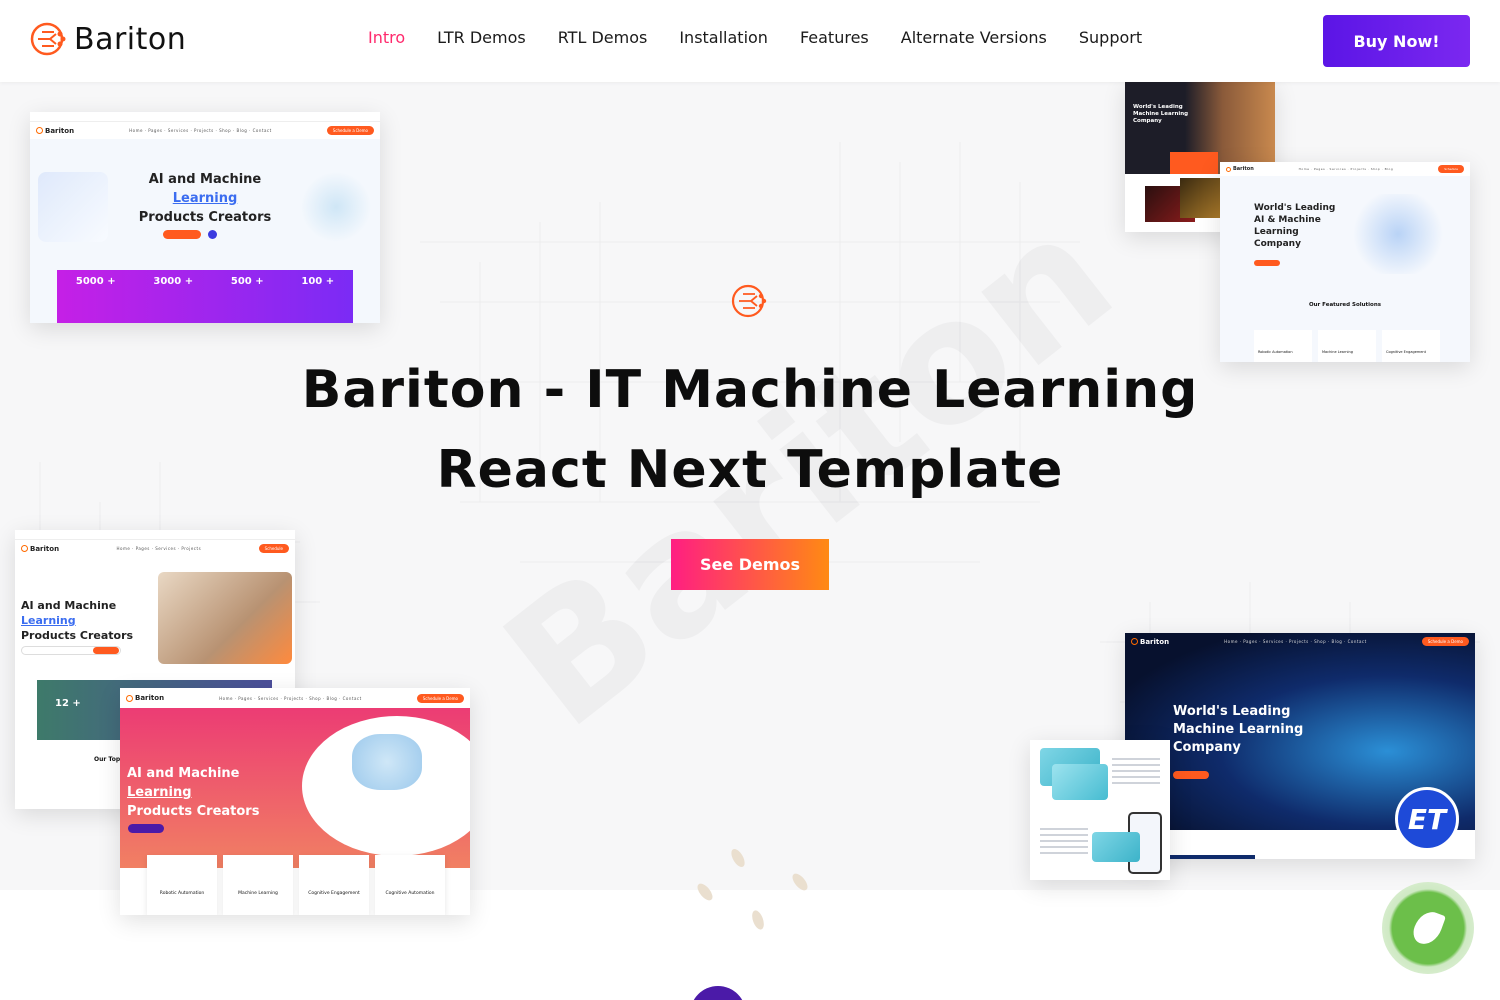  What do you see at coordinates (1194, 163) in the screenshot?
I see `preview-orange-block` at bounding box center [1194, 163].